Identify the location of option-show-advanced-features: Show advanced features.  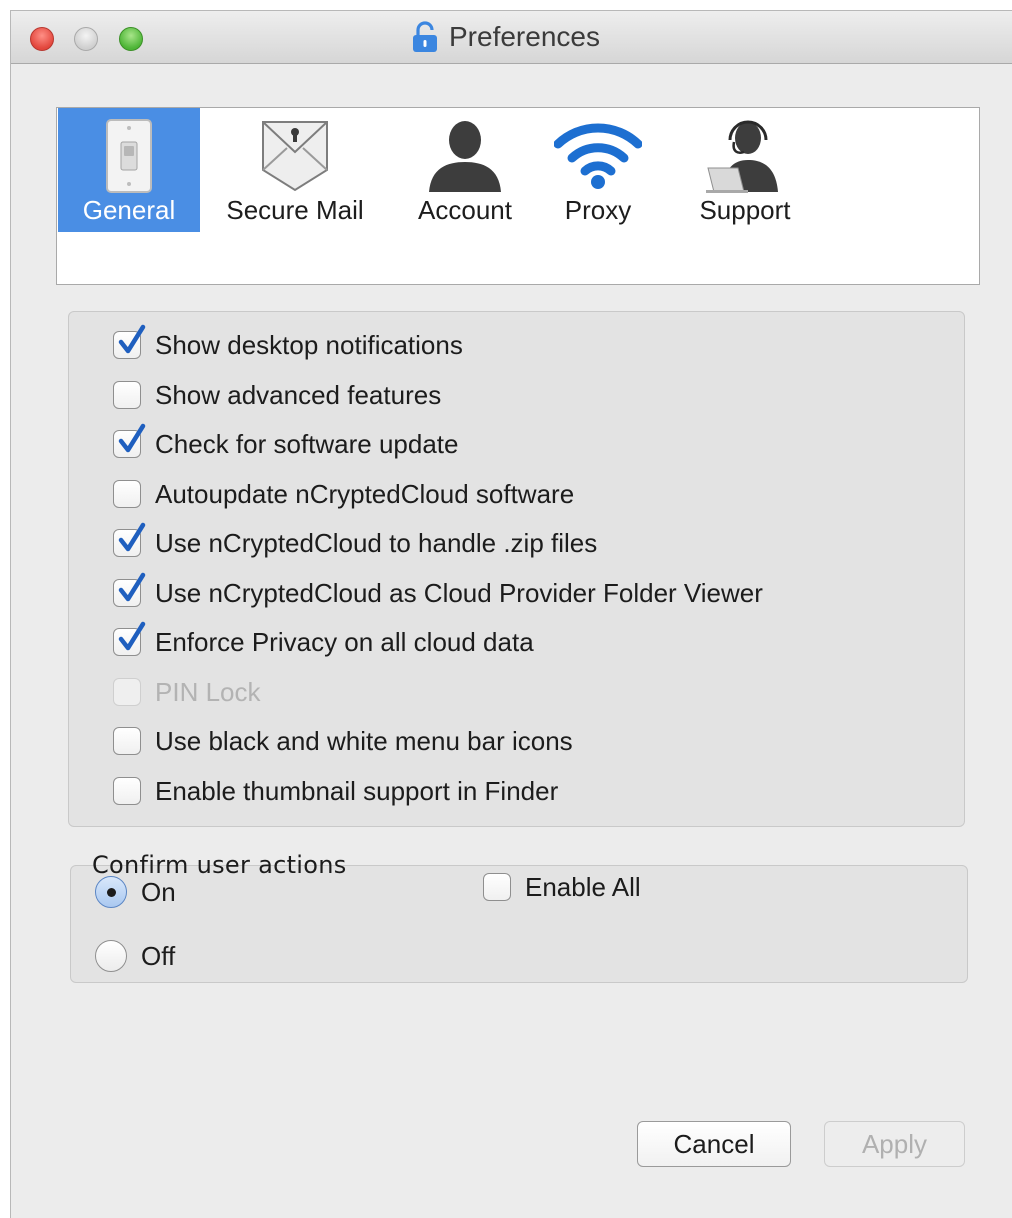
(277, 395).